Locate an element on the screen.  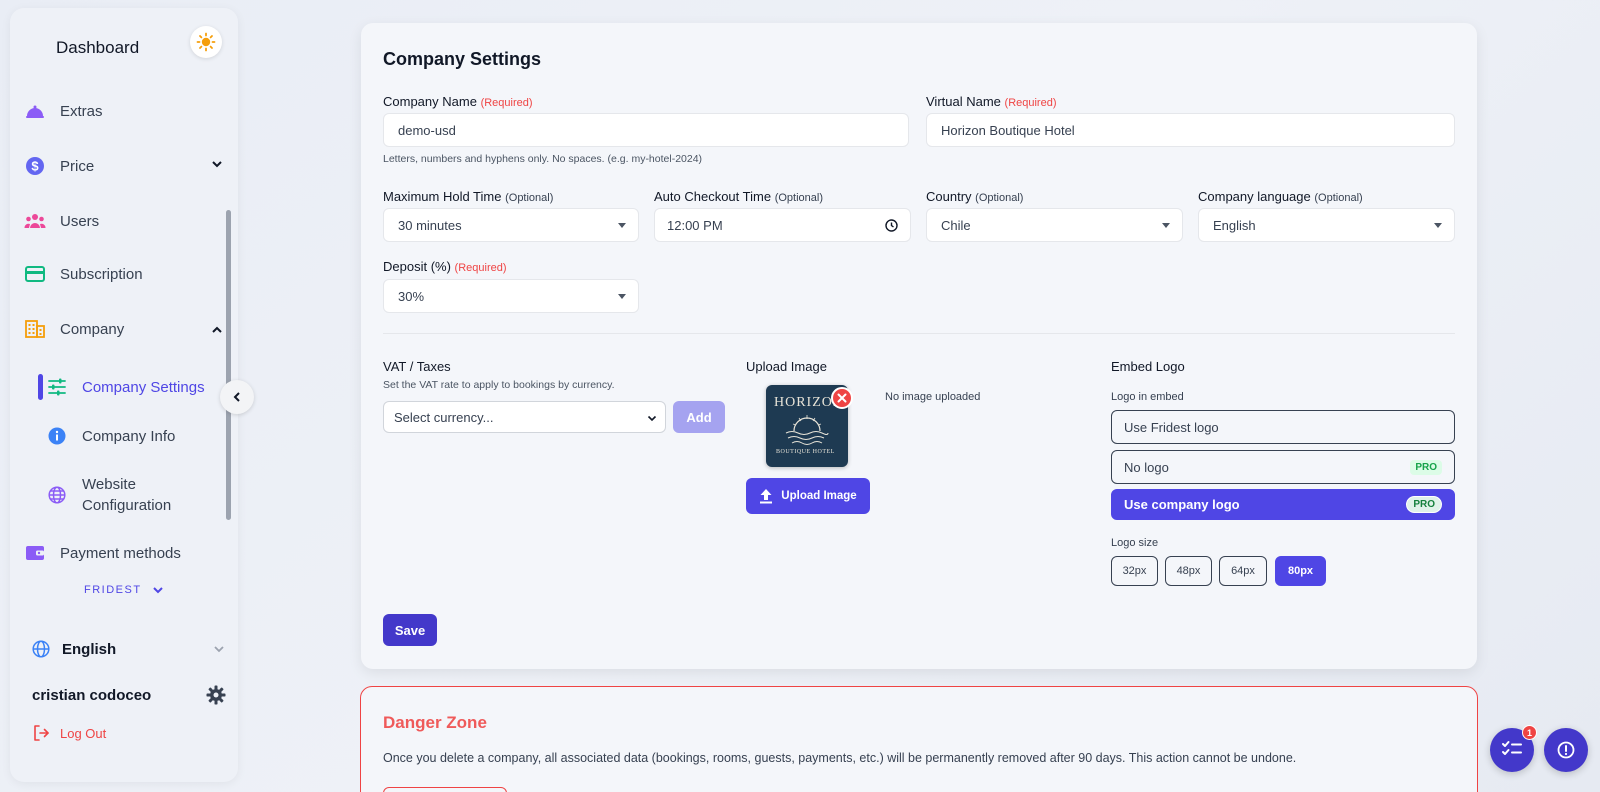
logo-in-embed-label: Logo in embed is located at coordinates (1147, 397).